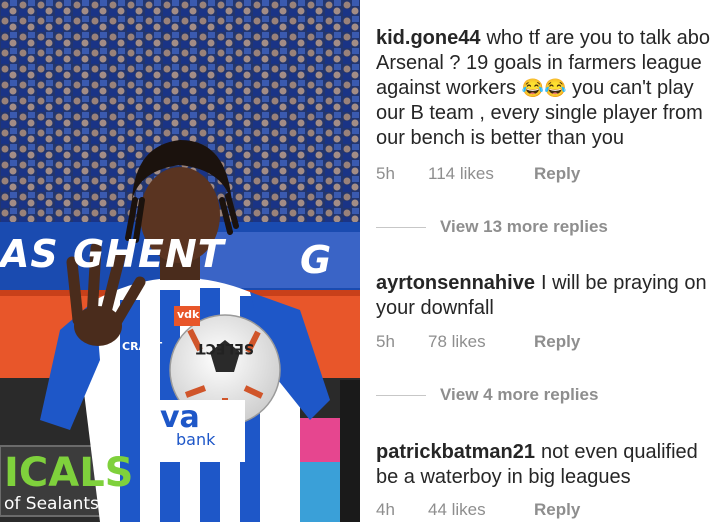  I want to click on banner-text-right: G, so click(316, 260).